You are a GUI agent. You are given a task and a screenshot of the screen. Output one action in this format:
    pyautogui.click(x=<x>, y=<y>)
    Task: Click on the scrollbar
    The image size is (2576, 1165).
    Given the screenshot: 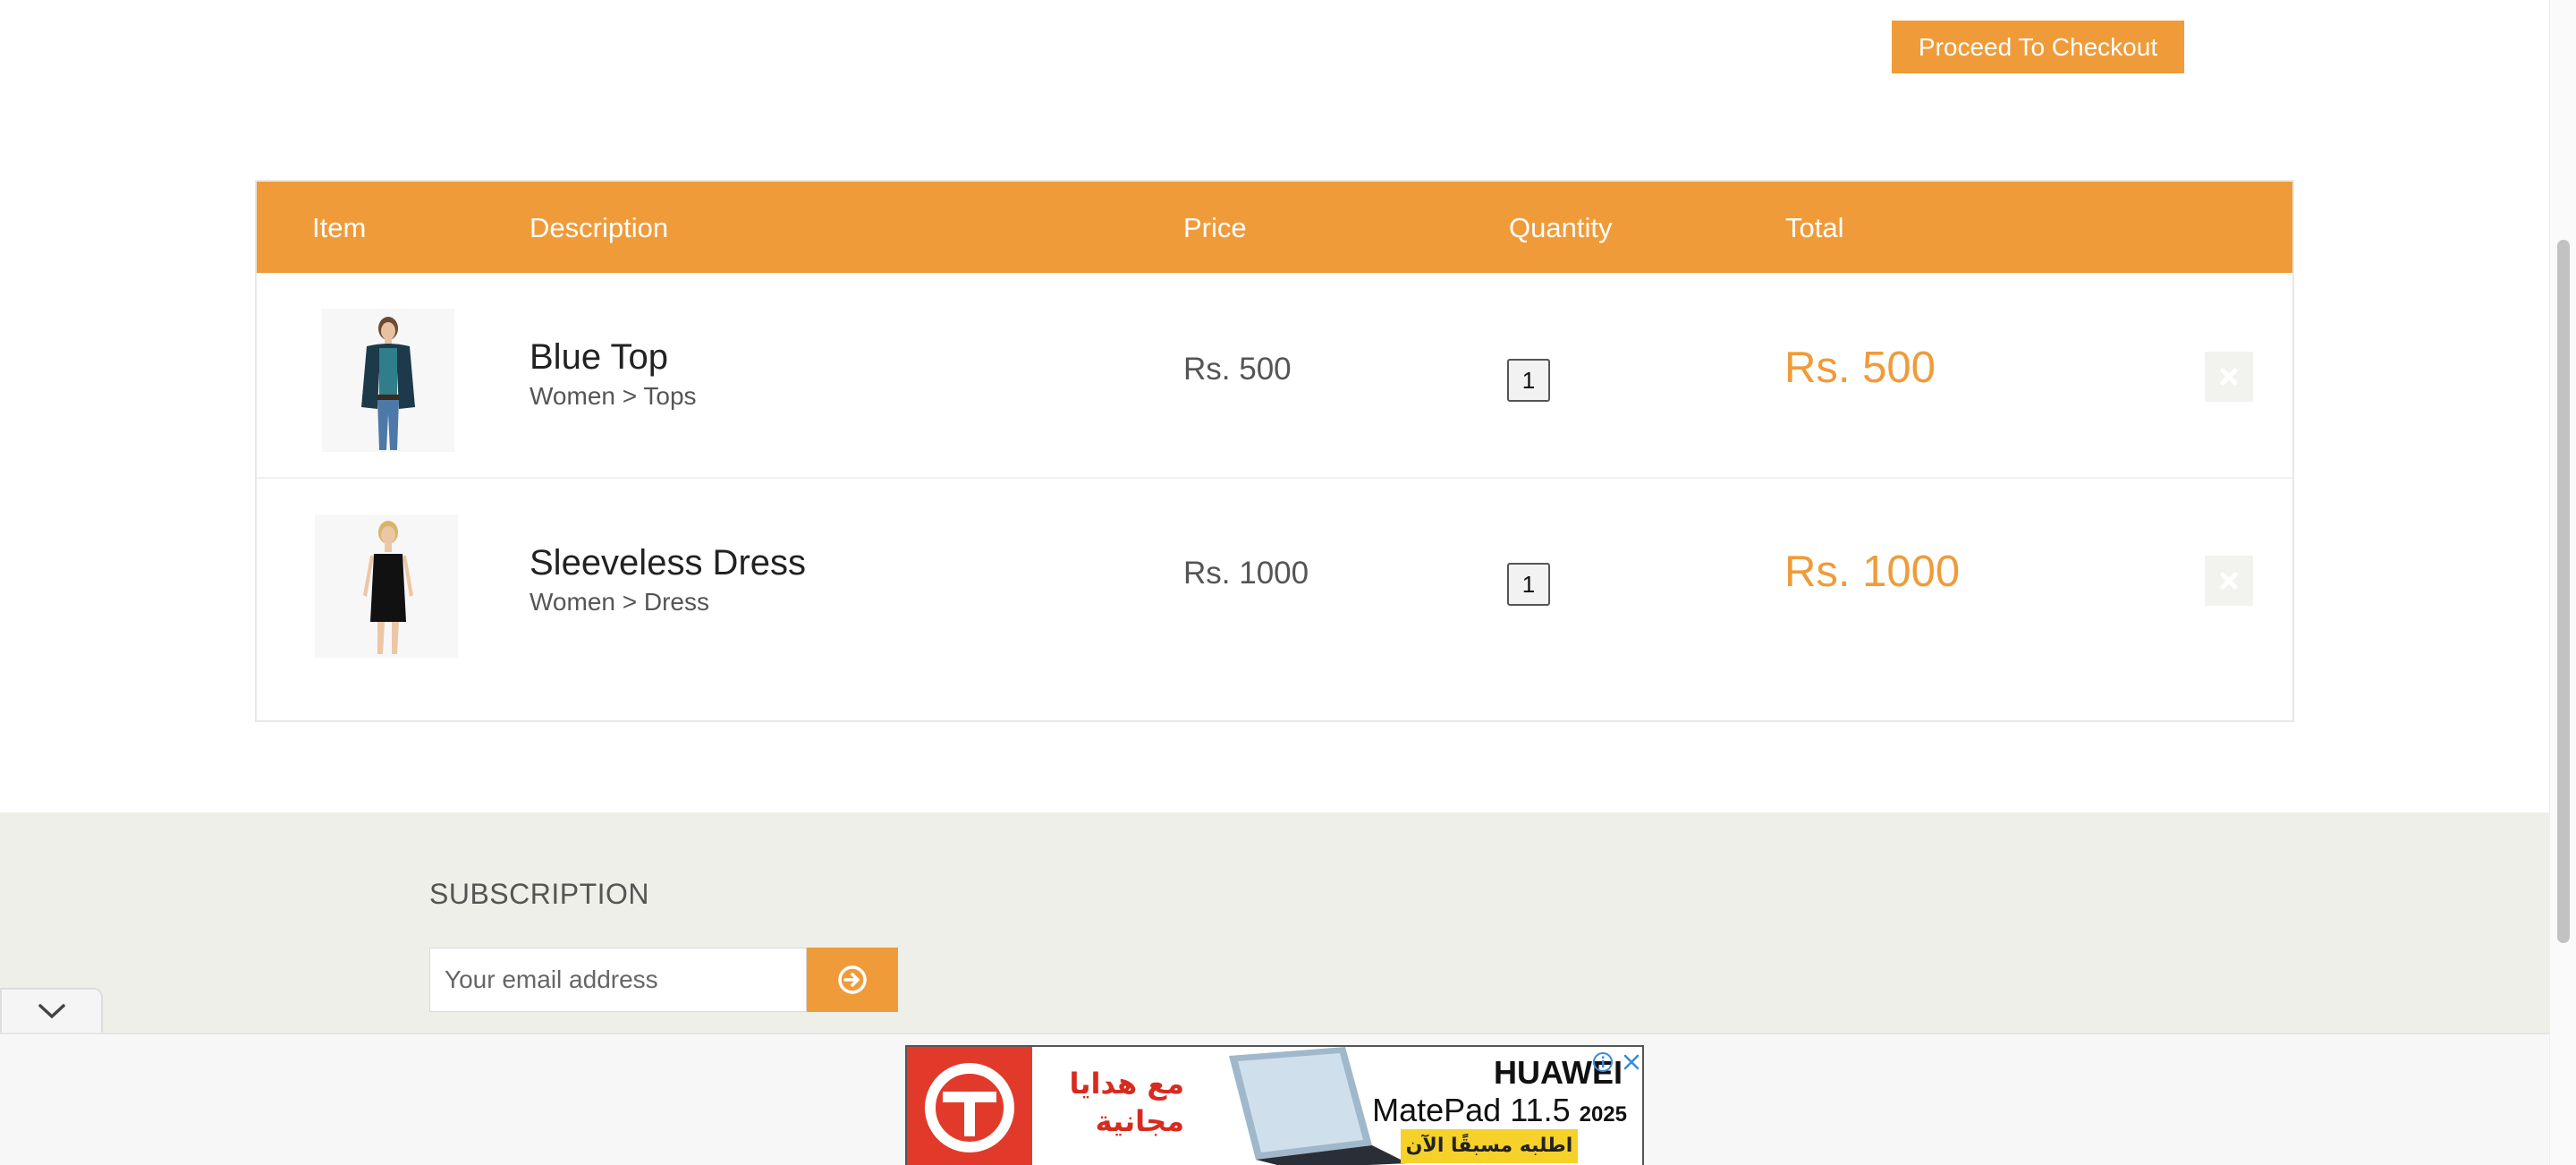 What is the action you would take?
    pyautogui.click(x=2562, y=582)
    